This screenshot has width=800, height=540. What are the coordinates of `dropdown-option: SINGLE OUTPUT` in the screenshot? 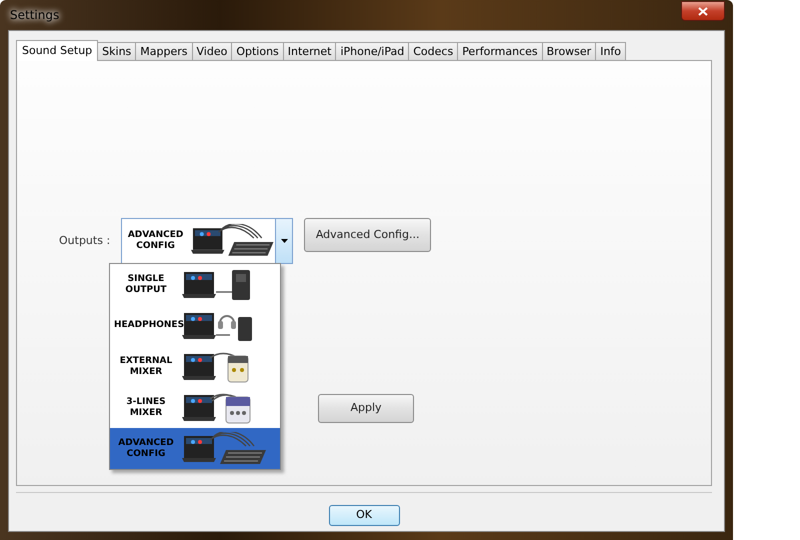 It's located at (195, 284).